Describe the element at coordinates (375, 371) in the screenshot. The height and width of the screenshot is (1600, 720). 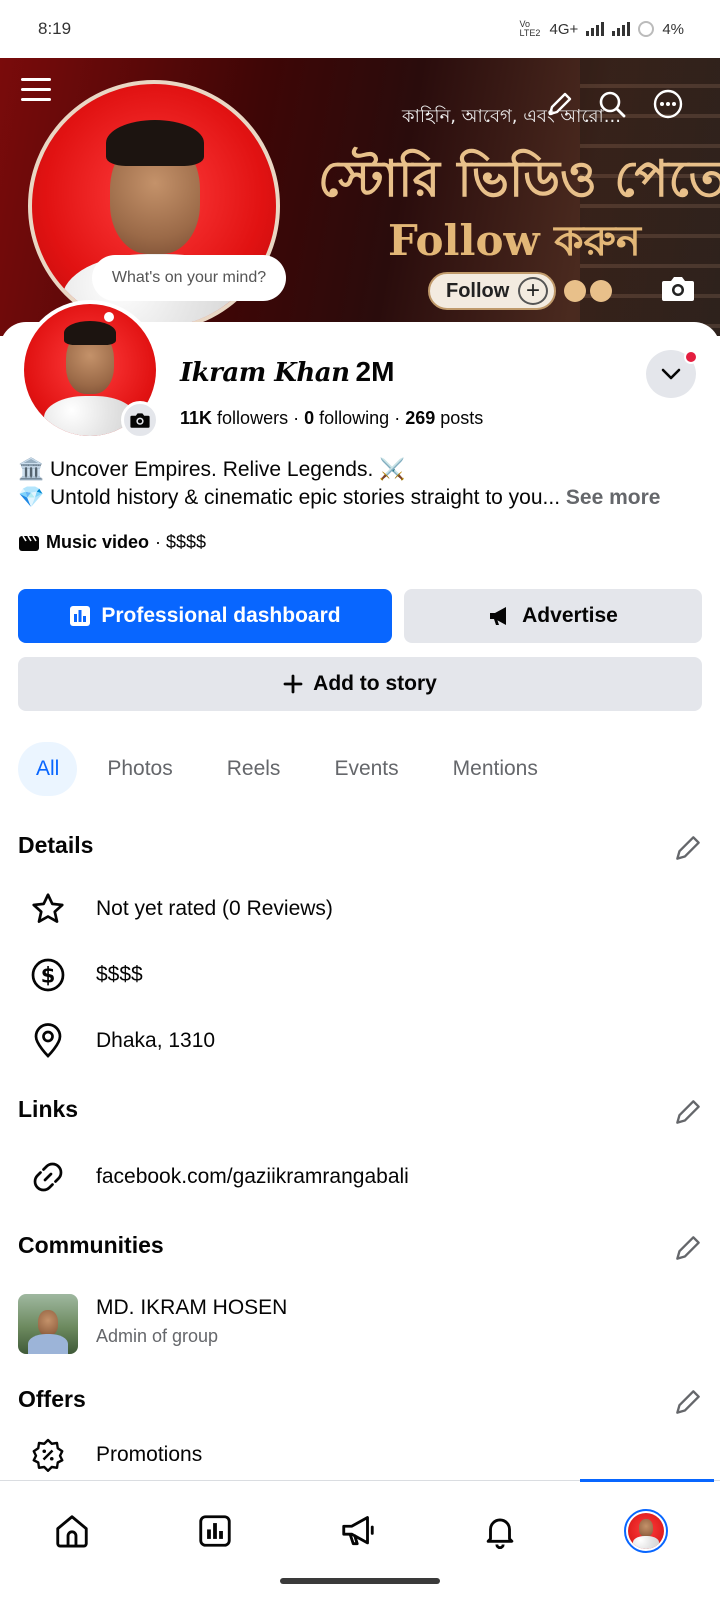
I see `followers-badge: 2M` at that location.